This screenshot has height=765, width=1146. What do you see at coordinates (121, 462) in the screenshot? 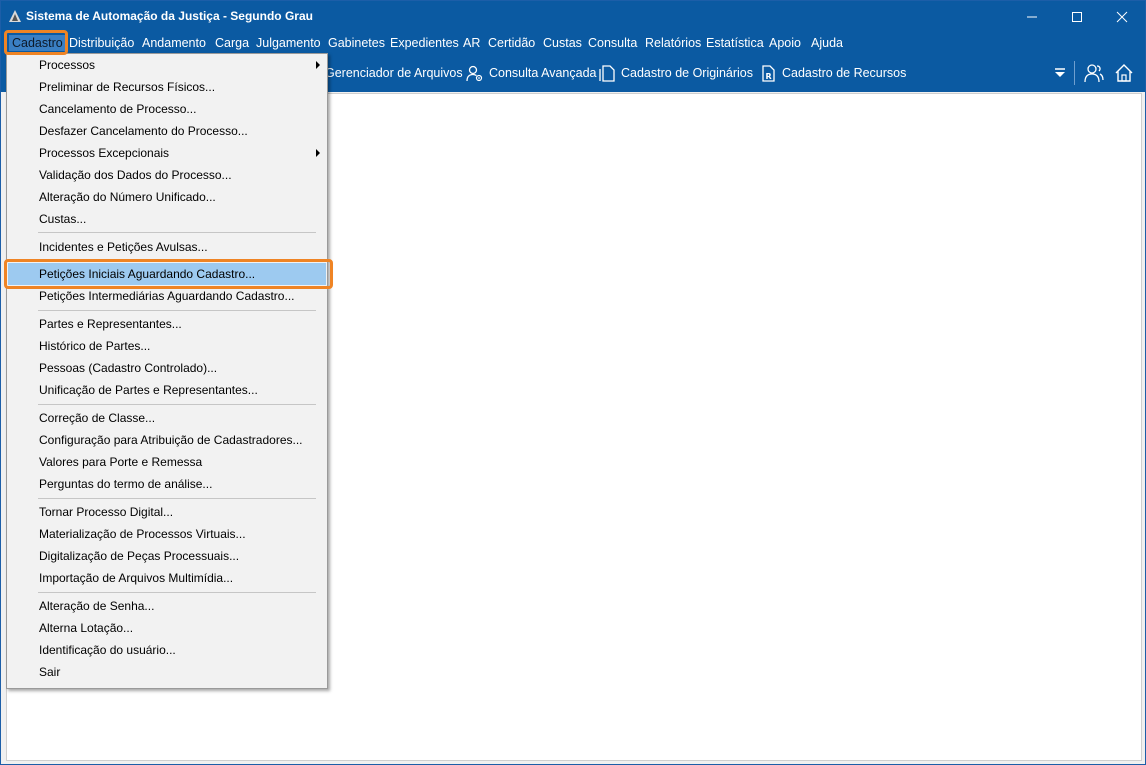
I see `menu-item-label: Valores para Porte e Remessa` at bounding box center [121, 462].